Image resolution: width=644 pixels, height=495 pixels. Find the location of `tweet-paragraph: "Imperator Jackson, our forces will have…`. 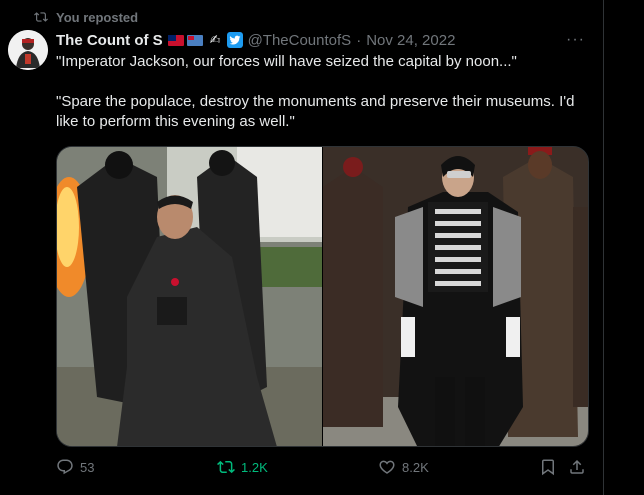

tweet-paragraph: "Imperator Jackson, our forces will have… is located at coordinates (286, 61).